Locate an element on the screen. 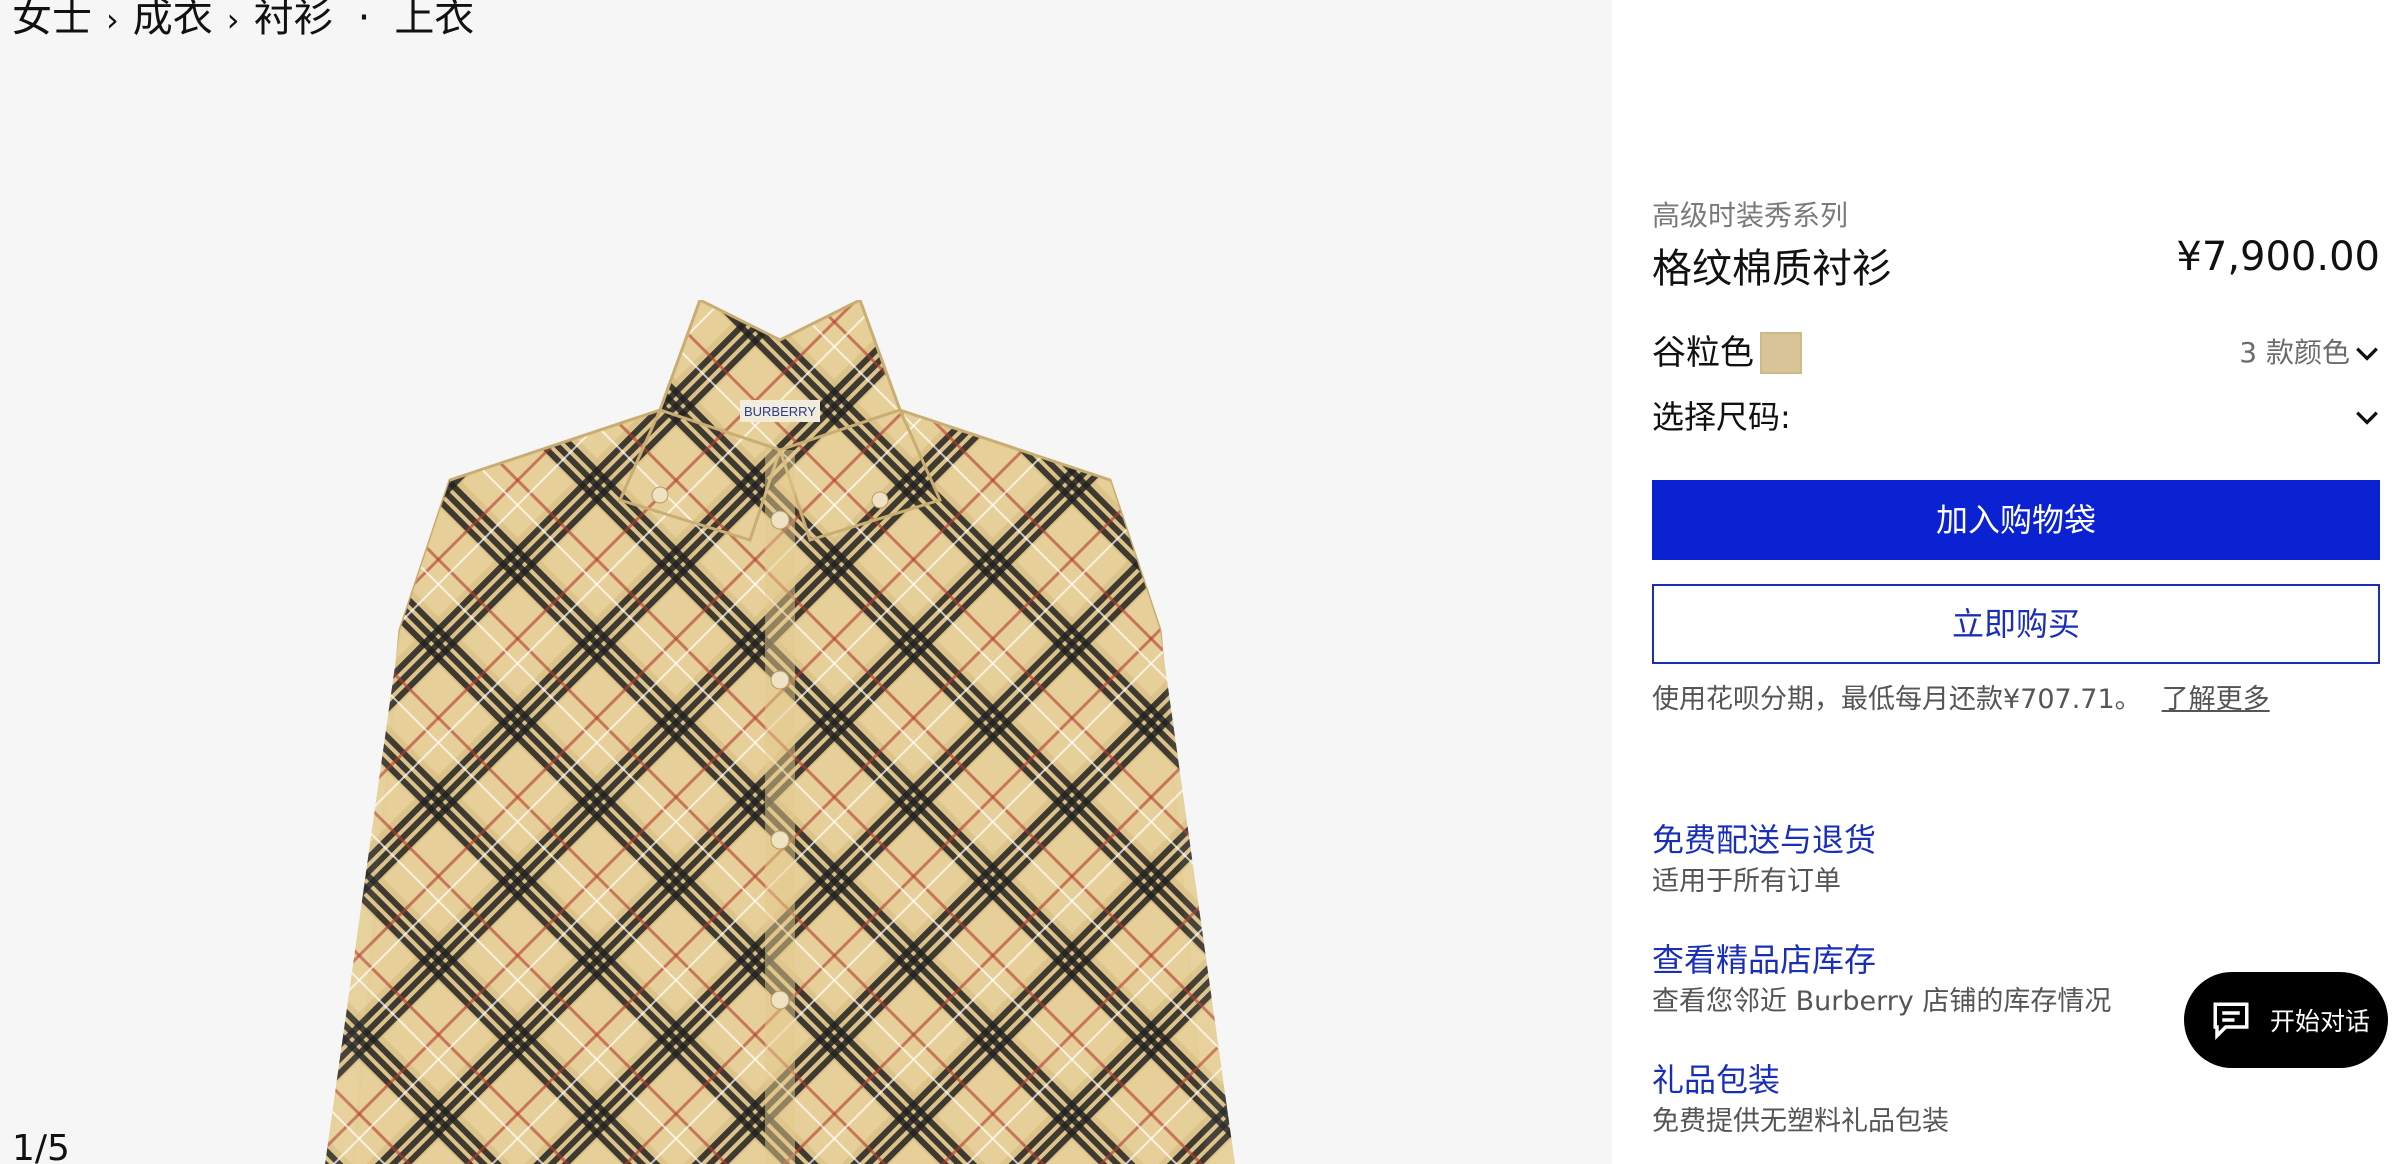 The height and width of the screenshot is (1164, 2392). service-store-stock: 查看精品店库存 查看您邻近 Burberry 店铺的库存情况 is located at coordinates (1881, 980).